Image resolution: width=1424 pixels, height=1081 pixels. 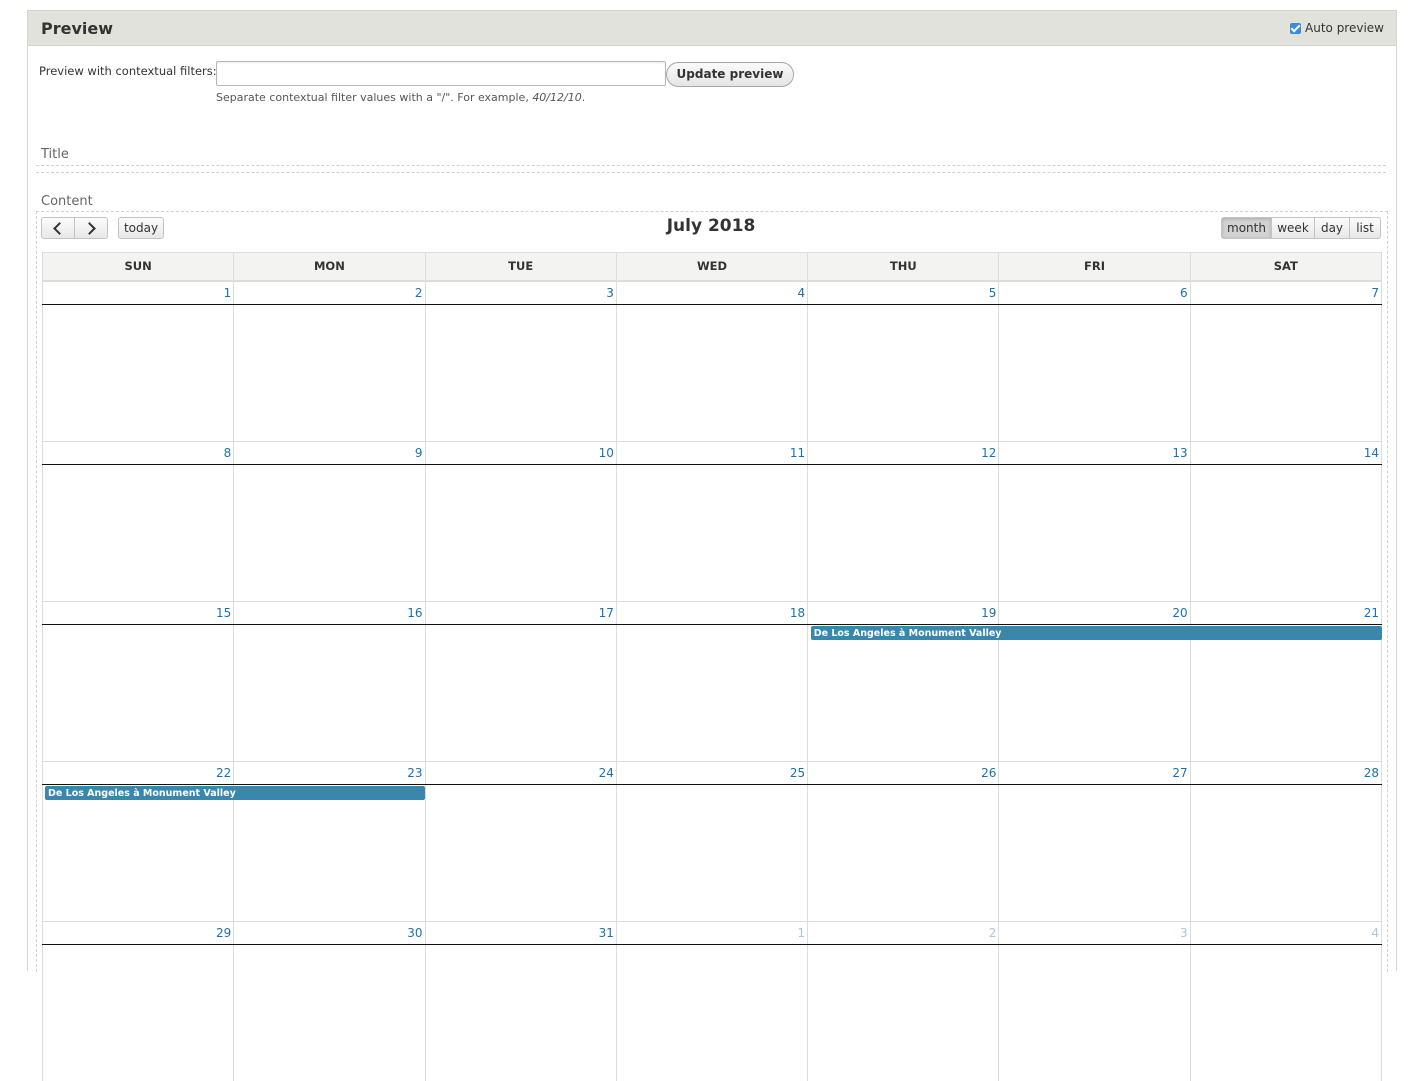 What do you see at coordinates (1337, 28) in the screenshot?
I see `auto-preview-toggle: Auto preview` at bounding box center [1337, 28].